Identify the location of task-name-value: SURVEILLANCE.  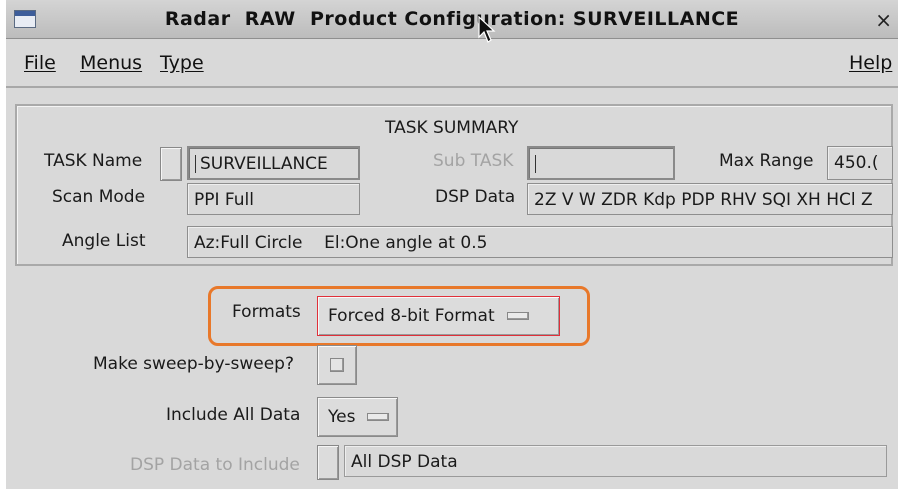
(264, 164).